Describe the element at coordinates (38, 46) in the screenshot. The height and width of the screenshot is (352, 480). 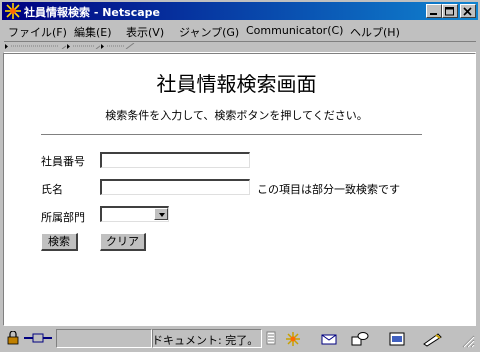
I see `toolbar-grip-navigation` at that location.